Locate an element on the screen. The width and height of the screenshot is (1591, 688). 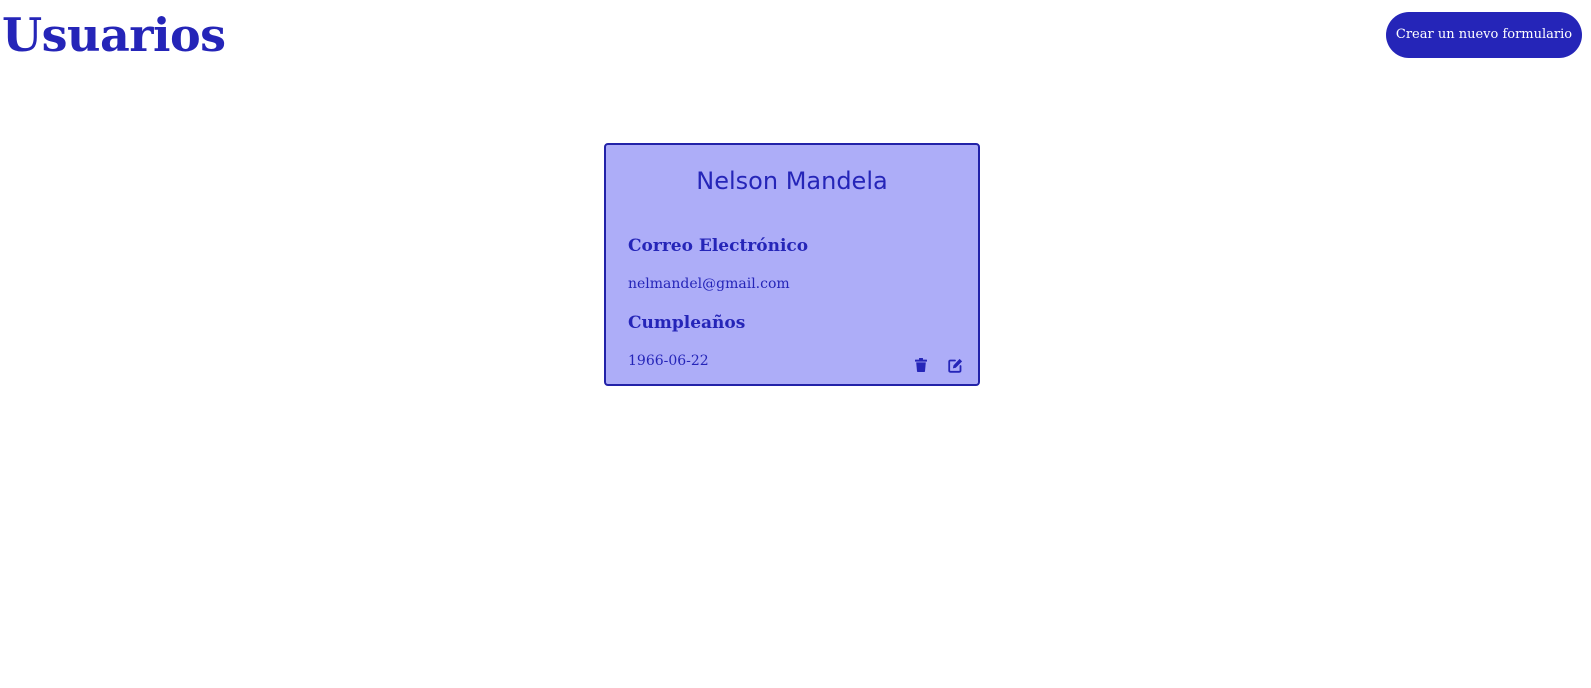
user-name: Nelson Mandela is located at coordinates (792, 181).